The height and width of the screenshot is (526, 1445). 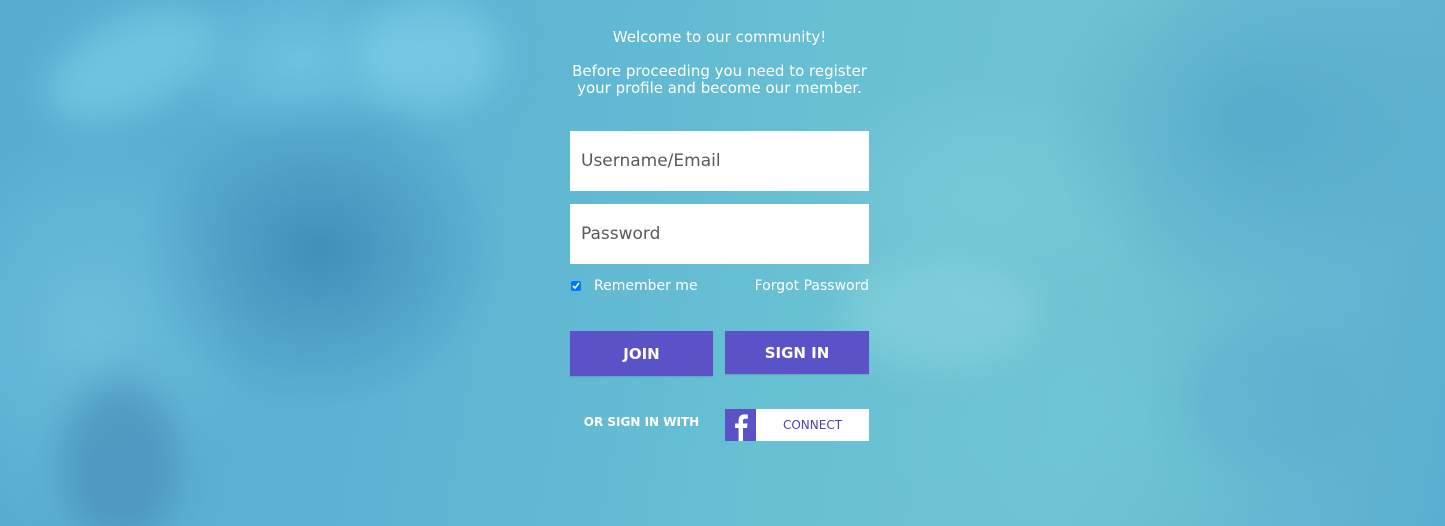 I want to click on welcome-heading: Welcome to our community!, so click(x=719, y=37).